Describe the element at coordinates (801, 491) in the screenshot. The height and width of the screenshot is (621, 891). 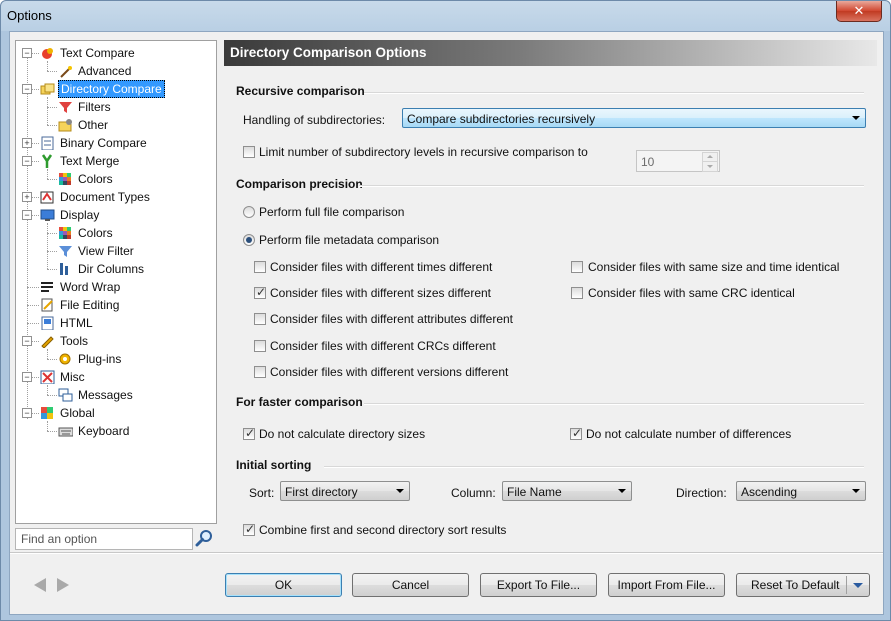
I see `direction-combo: Ascending` at that location.